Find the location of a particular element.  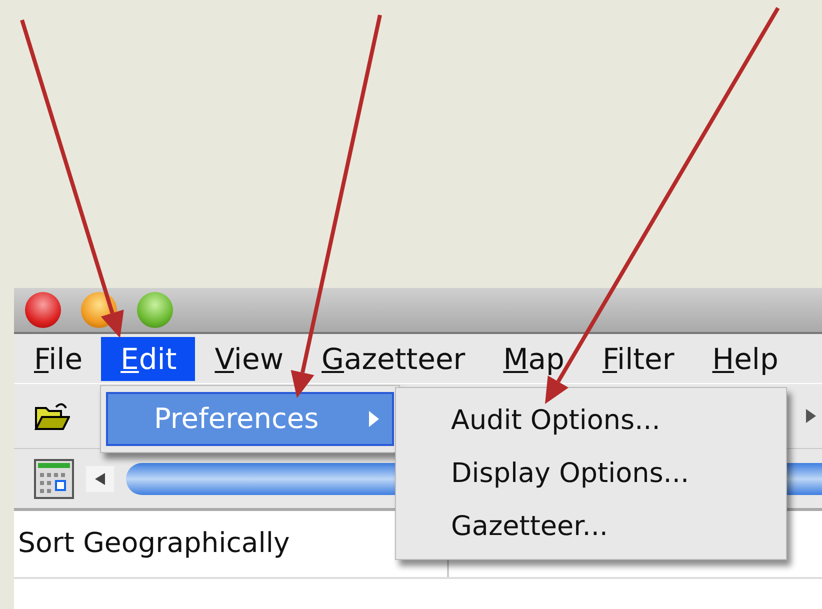

menu-item: File is located at coordinates (57, 358).